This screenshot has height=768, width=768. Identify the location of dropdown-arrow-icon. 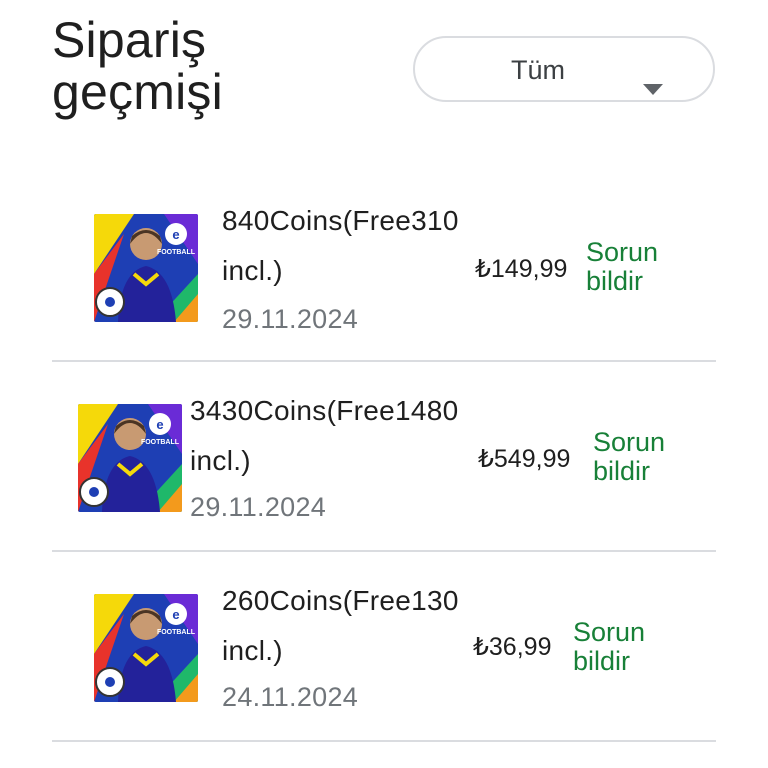
(653, 89).